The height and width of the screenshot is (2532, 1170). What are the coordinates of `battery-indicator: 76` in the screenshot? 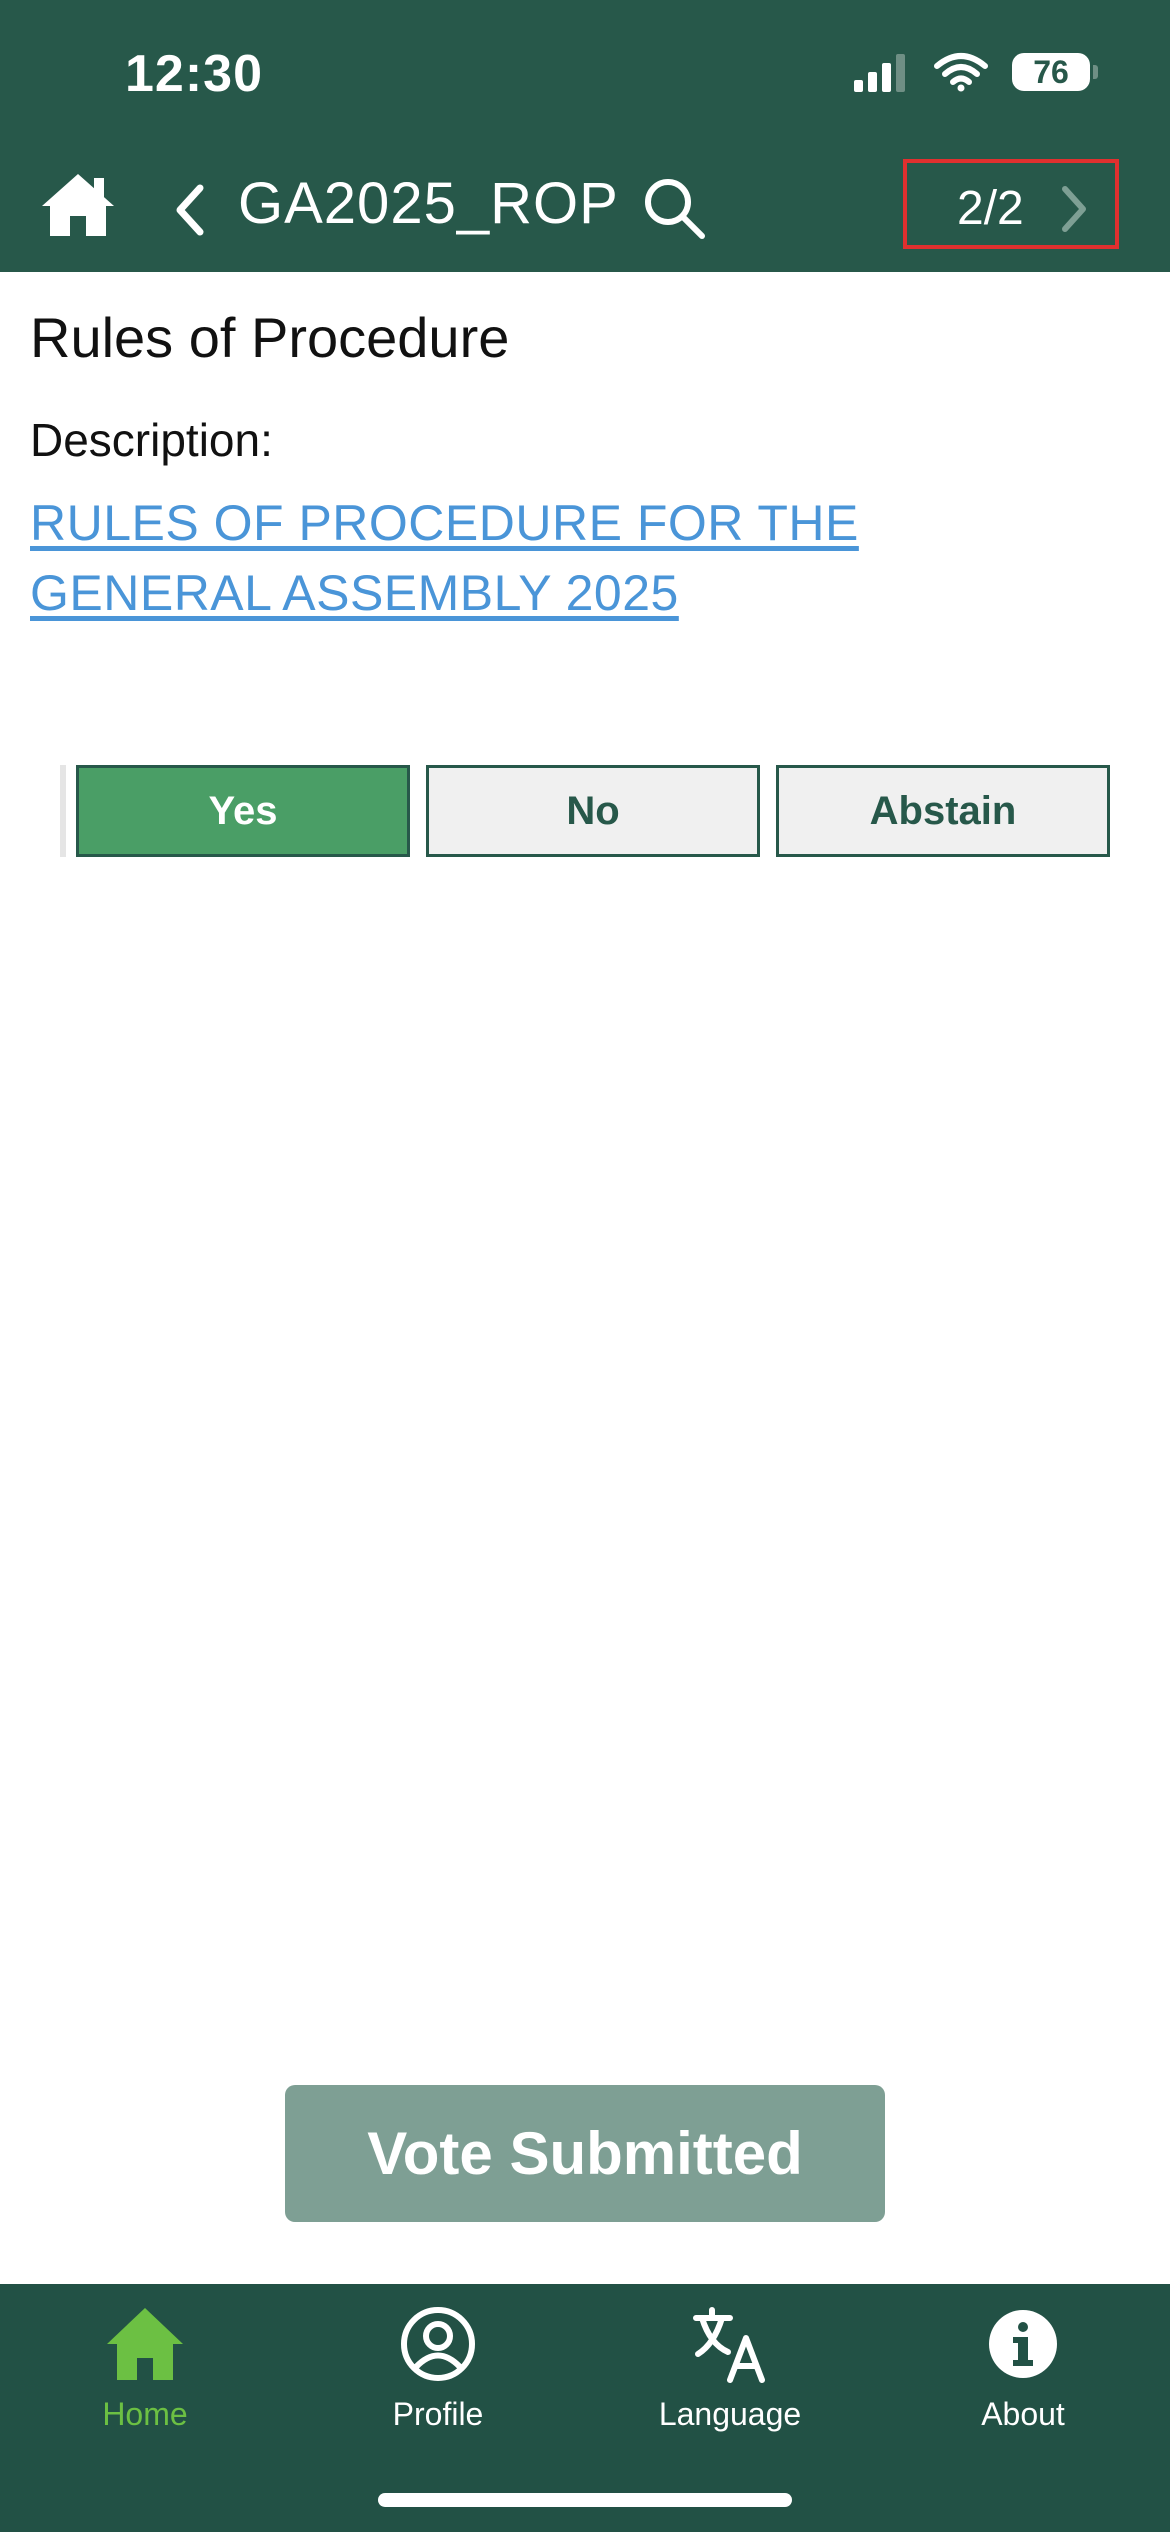 It's located at (1055, 72).